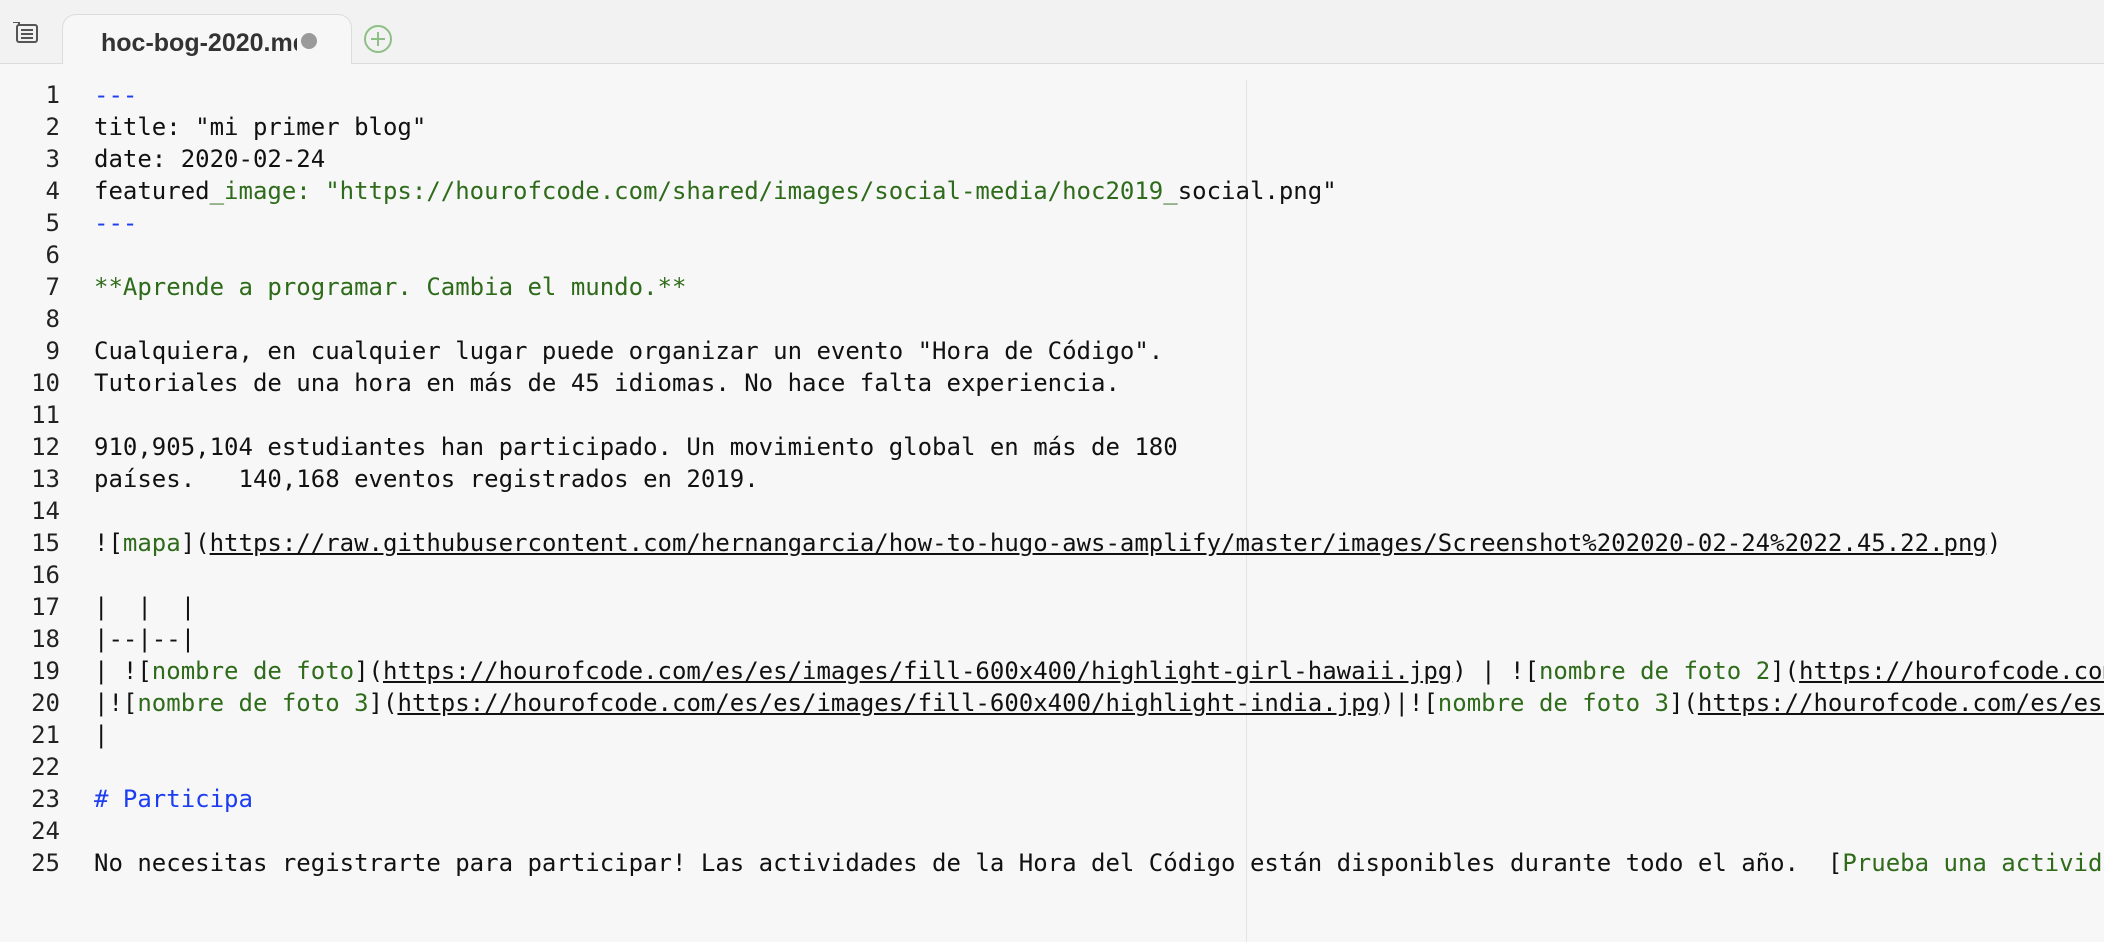 This screenshot has height=942, width=2104. Describe the element at coordinates (45, 735) in the screenshot. I see `line-number: 21` at that location.